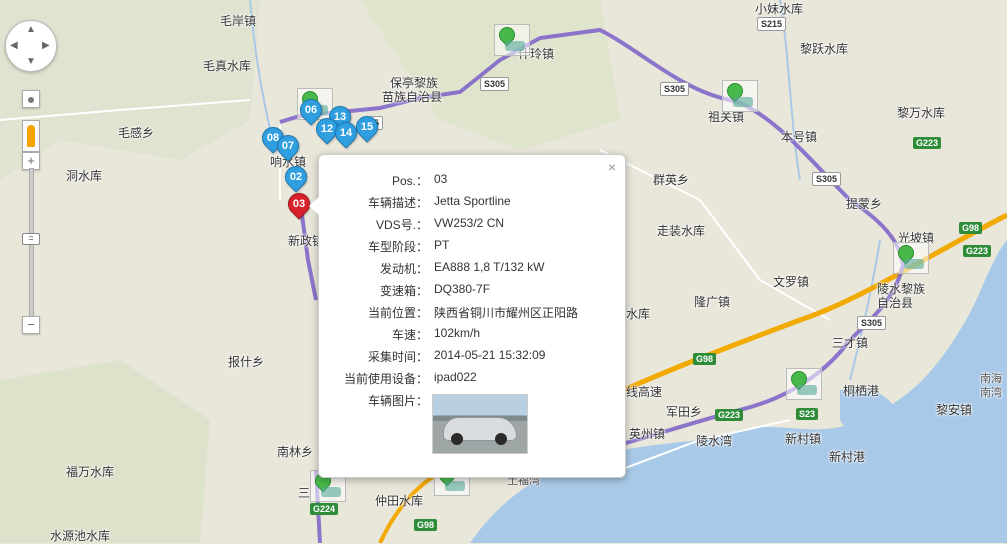 Image resolution: width=1007 pixels, height=544 pixels. Describe the element at coordinates (638, 314) in the screenshot. I see `place-label: 水库` at that location.